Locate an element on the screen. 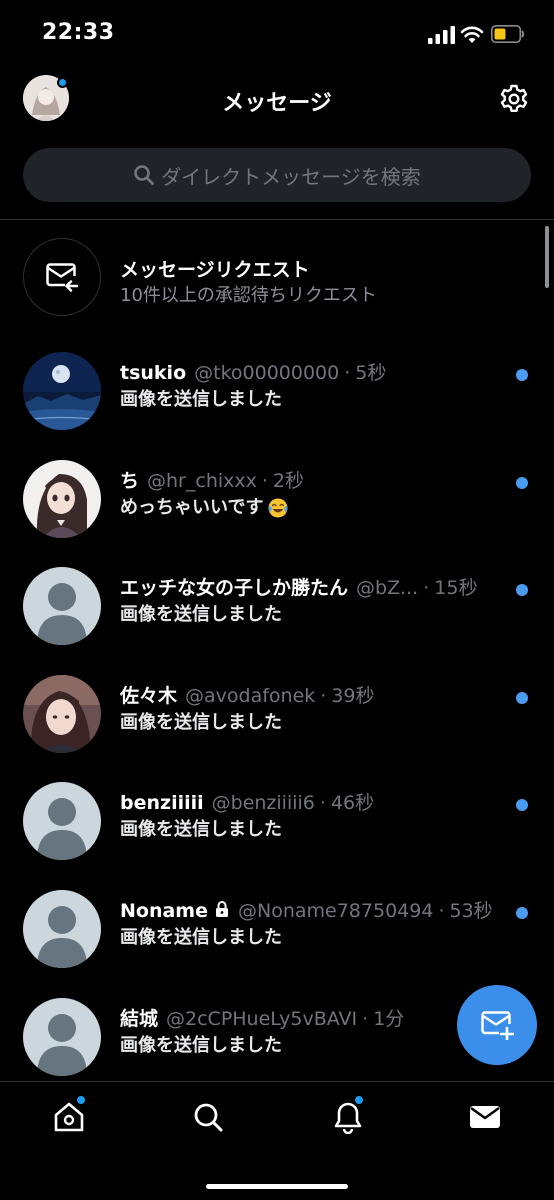 This screenshot has width=554, height=1200. wifi-icon is located at coordinates (472, 34).